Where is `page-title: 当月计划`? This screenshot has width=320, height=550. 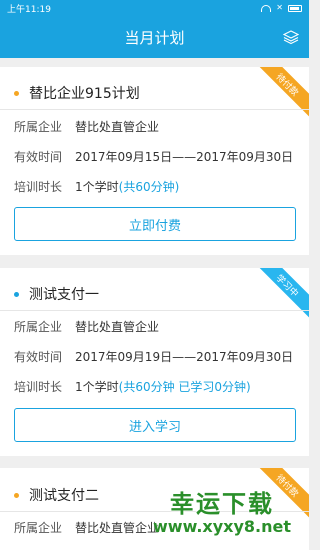
page-title: 当月计划 is located at coordinates (154, 37).